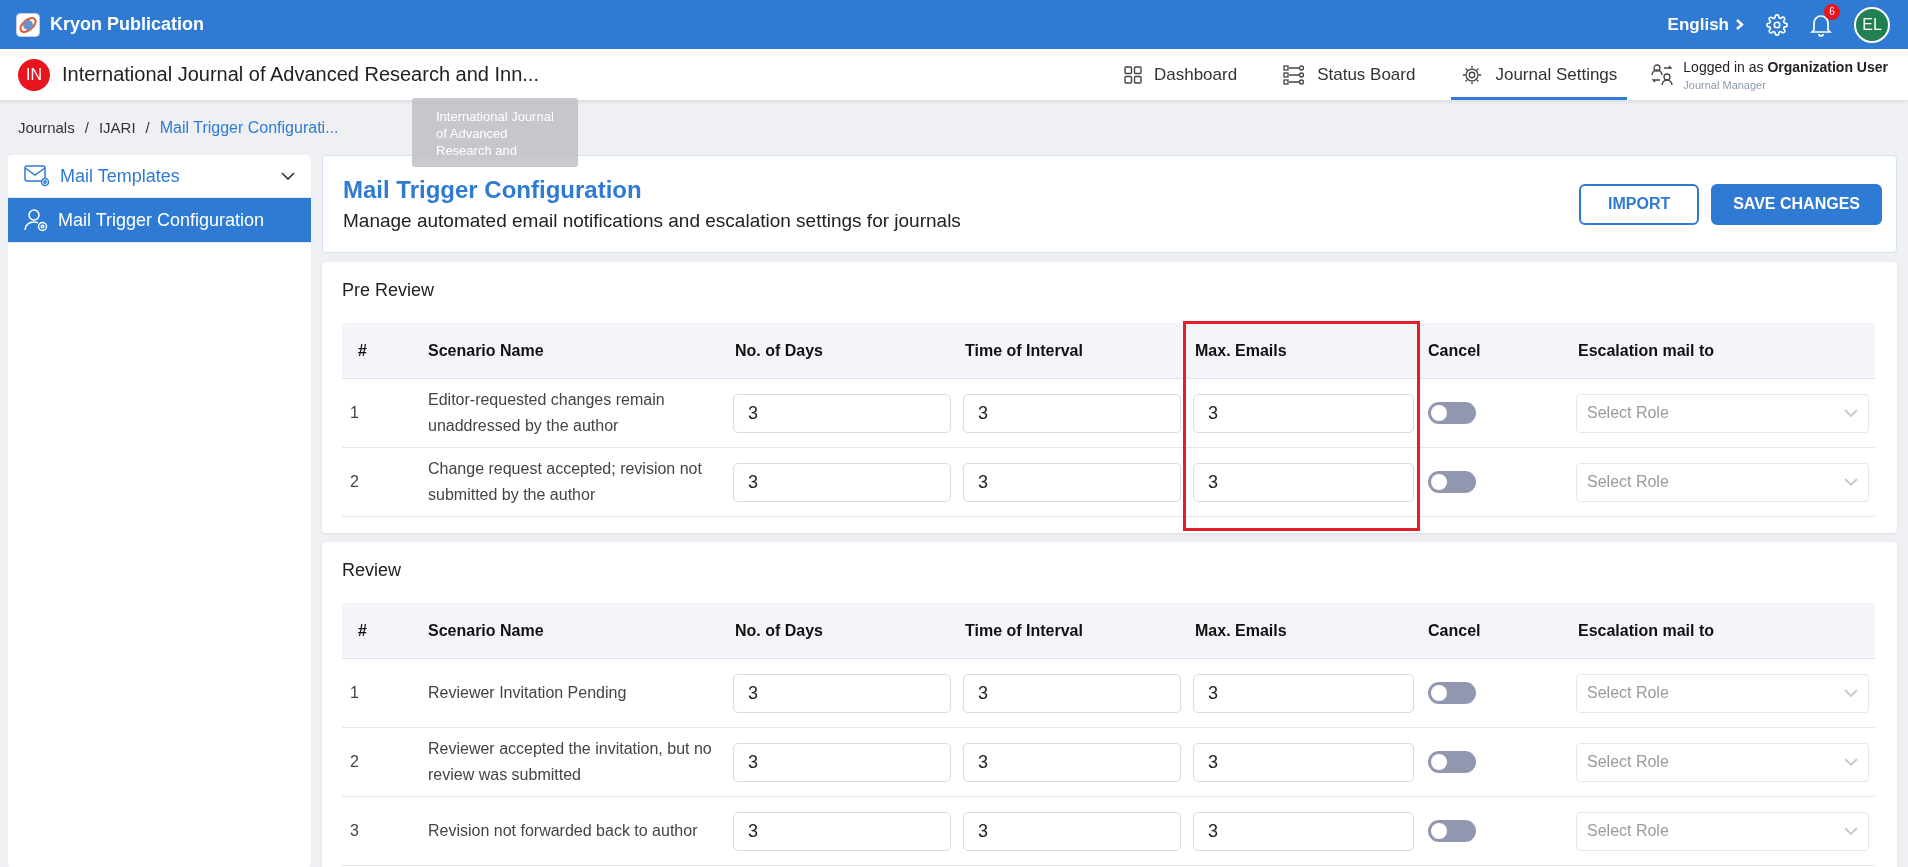 This screenshot has width=1908, height=867. What do you see at coordinates (1472, 74) in the screenshot?
I see `gears-icon` at bounding box center [1472, 74].